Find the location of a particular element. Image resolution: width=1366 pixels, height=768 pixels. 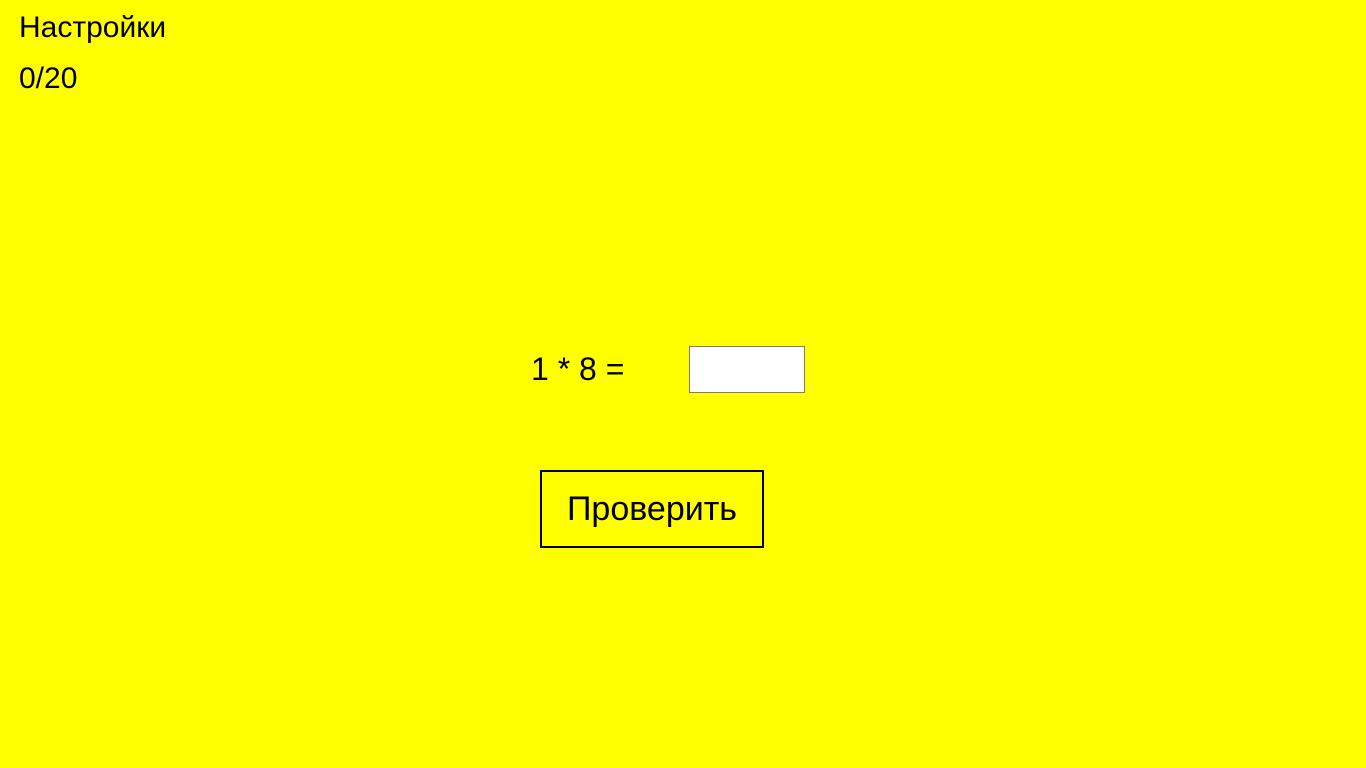

score-counter: 0/20 is located at coordinates (48, 78).